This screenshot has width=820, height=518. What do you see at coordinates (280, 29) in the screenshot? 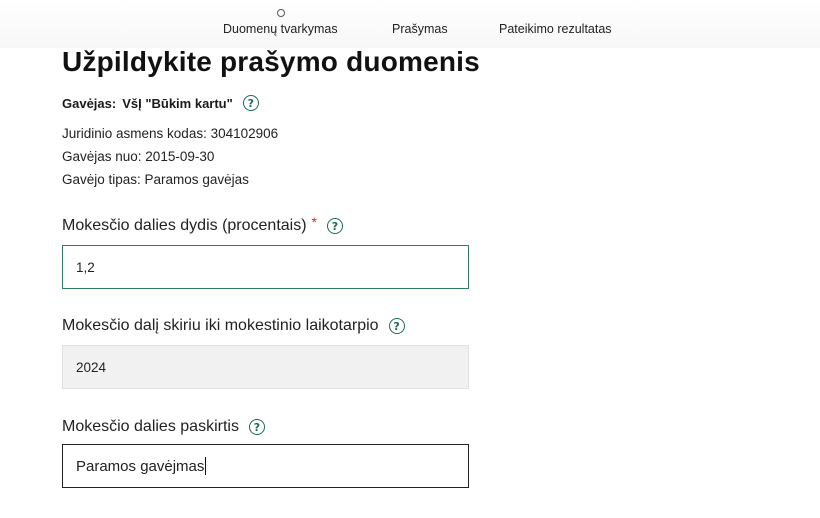
I see `step-data-management: Duomenų tvarkymas` at bounding box center [280, 29].